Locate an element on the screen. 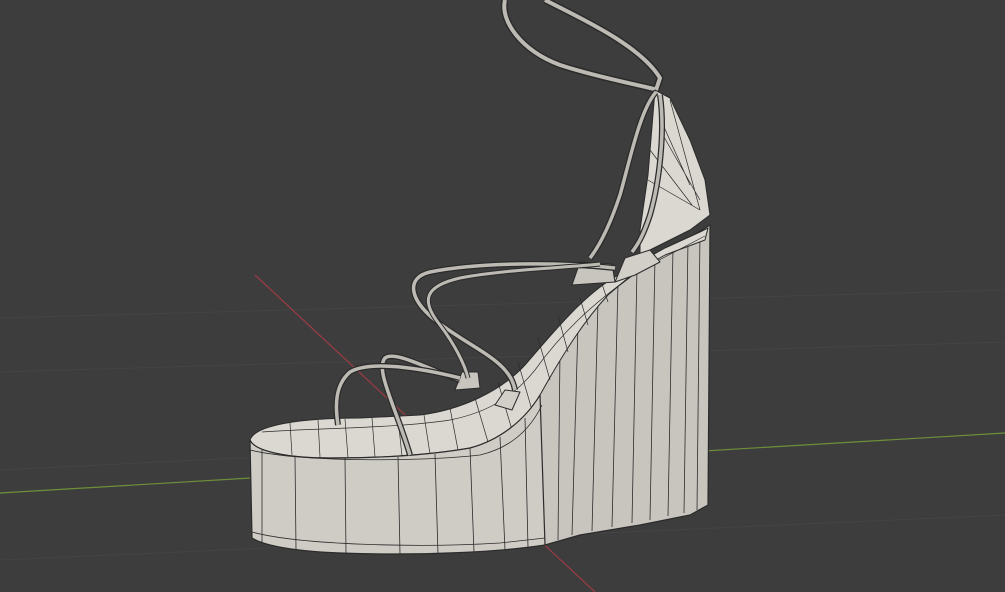 This screenshot has width=1005, height=592. wedge-heel is located at coordinates (617, 385).